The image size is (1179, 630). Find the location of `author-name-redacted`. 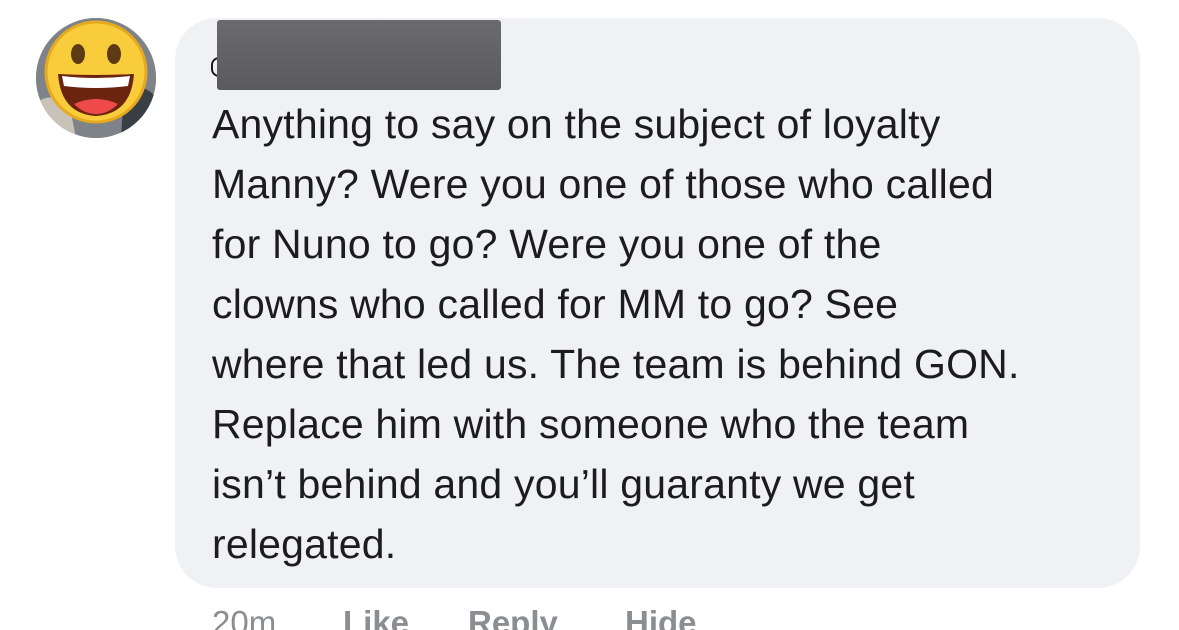

author-name-redacted is located at coordinates (359, 55).